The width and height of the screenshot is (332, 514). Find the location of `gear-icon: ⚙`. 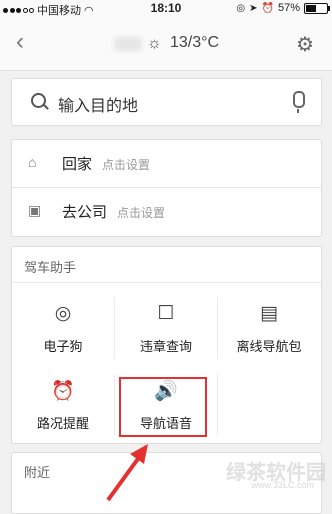

gear-icon: ⚙ is located at coordinates (305, 44).